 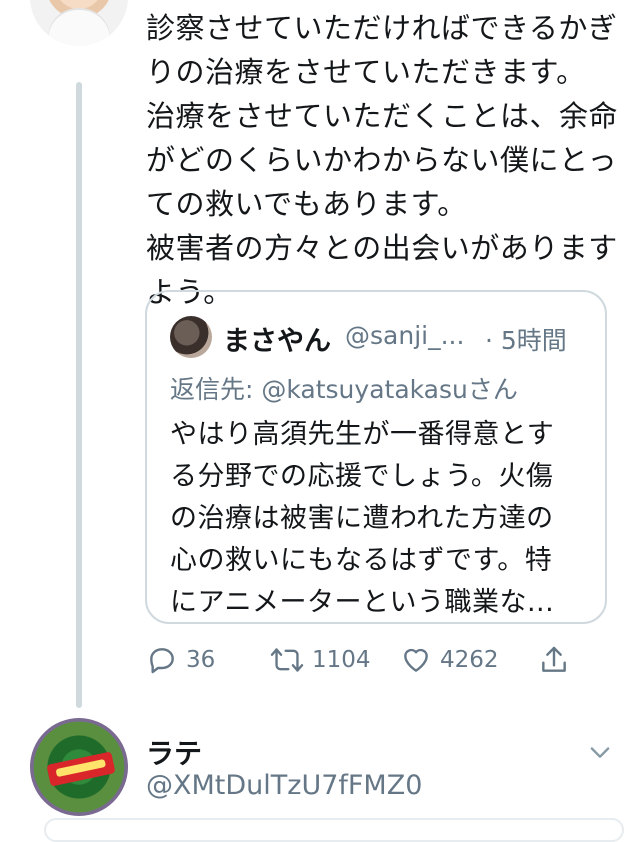 I want to click on reply-suffix: さん, so click(x=492, y=389).